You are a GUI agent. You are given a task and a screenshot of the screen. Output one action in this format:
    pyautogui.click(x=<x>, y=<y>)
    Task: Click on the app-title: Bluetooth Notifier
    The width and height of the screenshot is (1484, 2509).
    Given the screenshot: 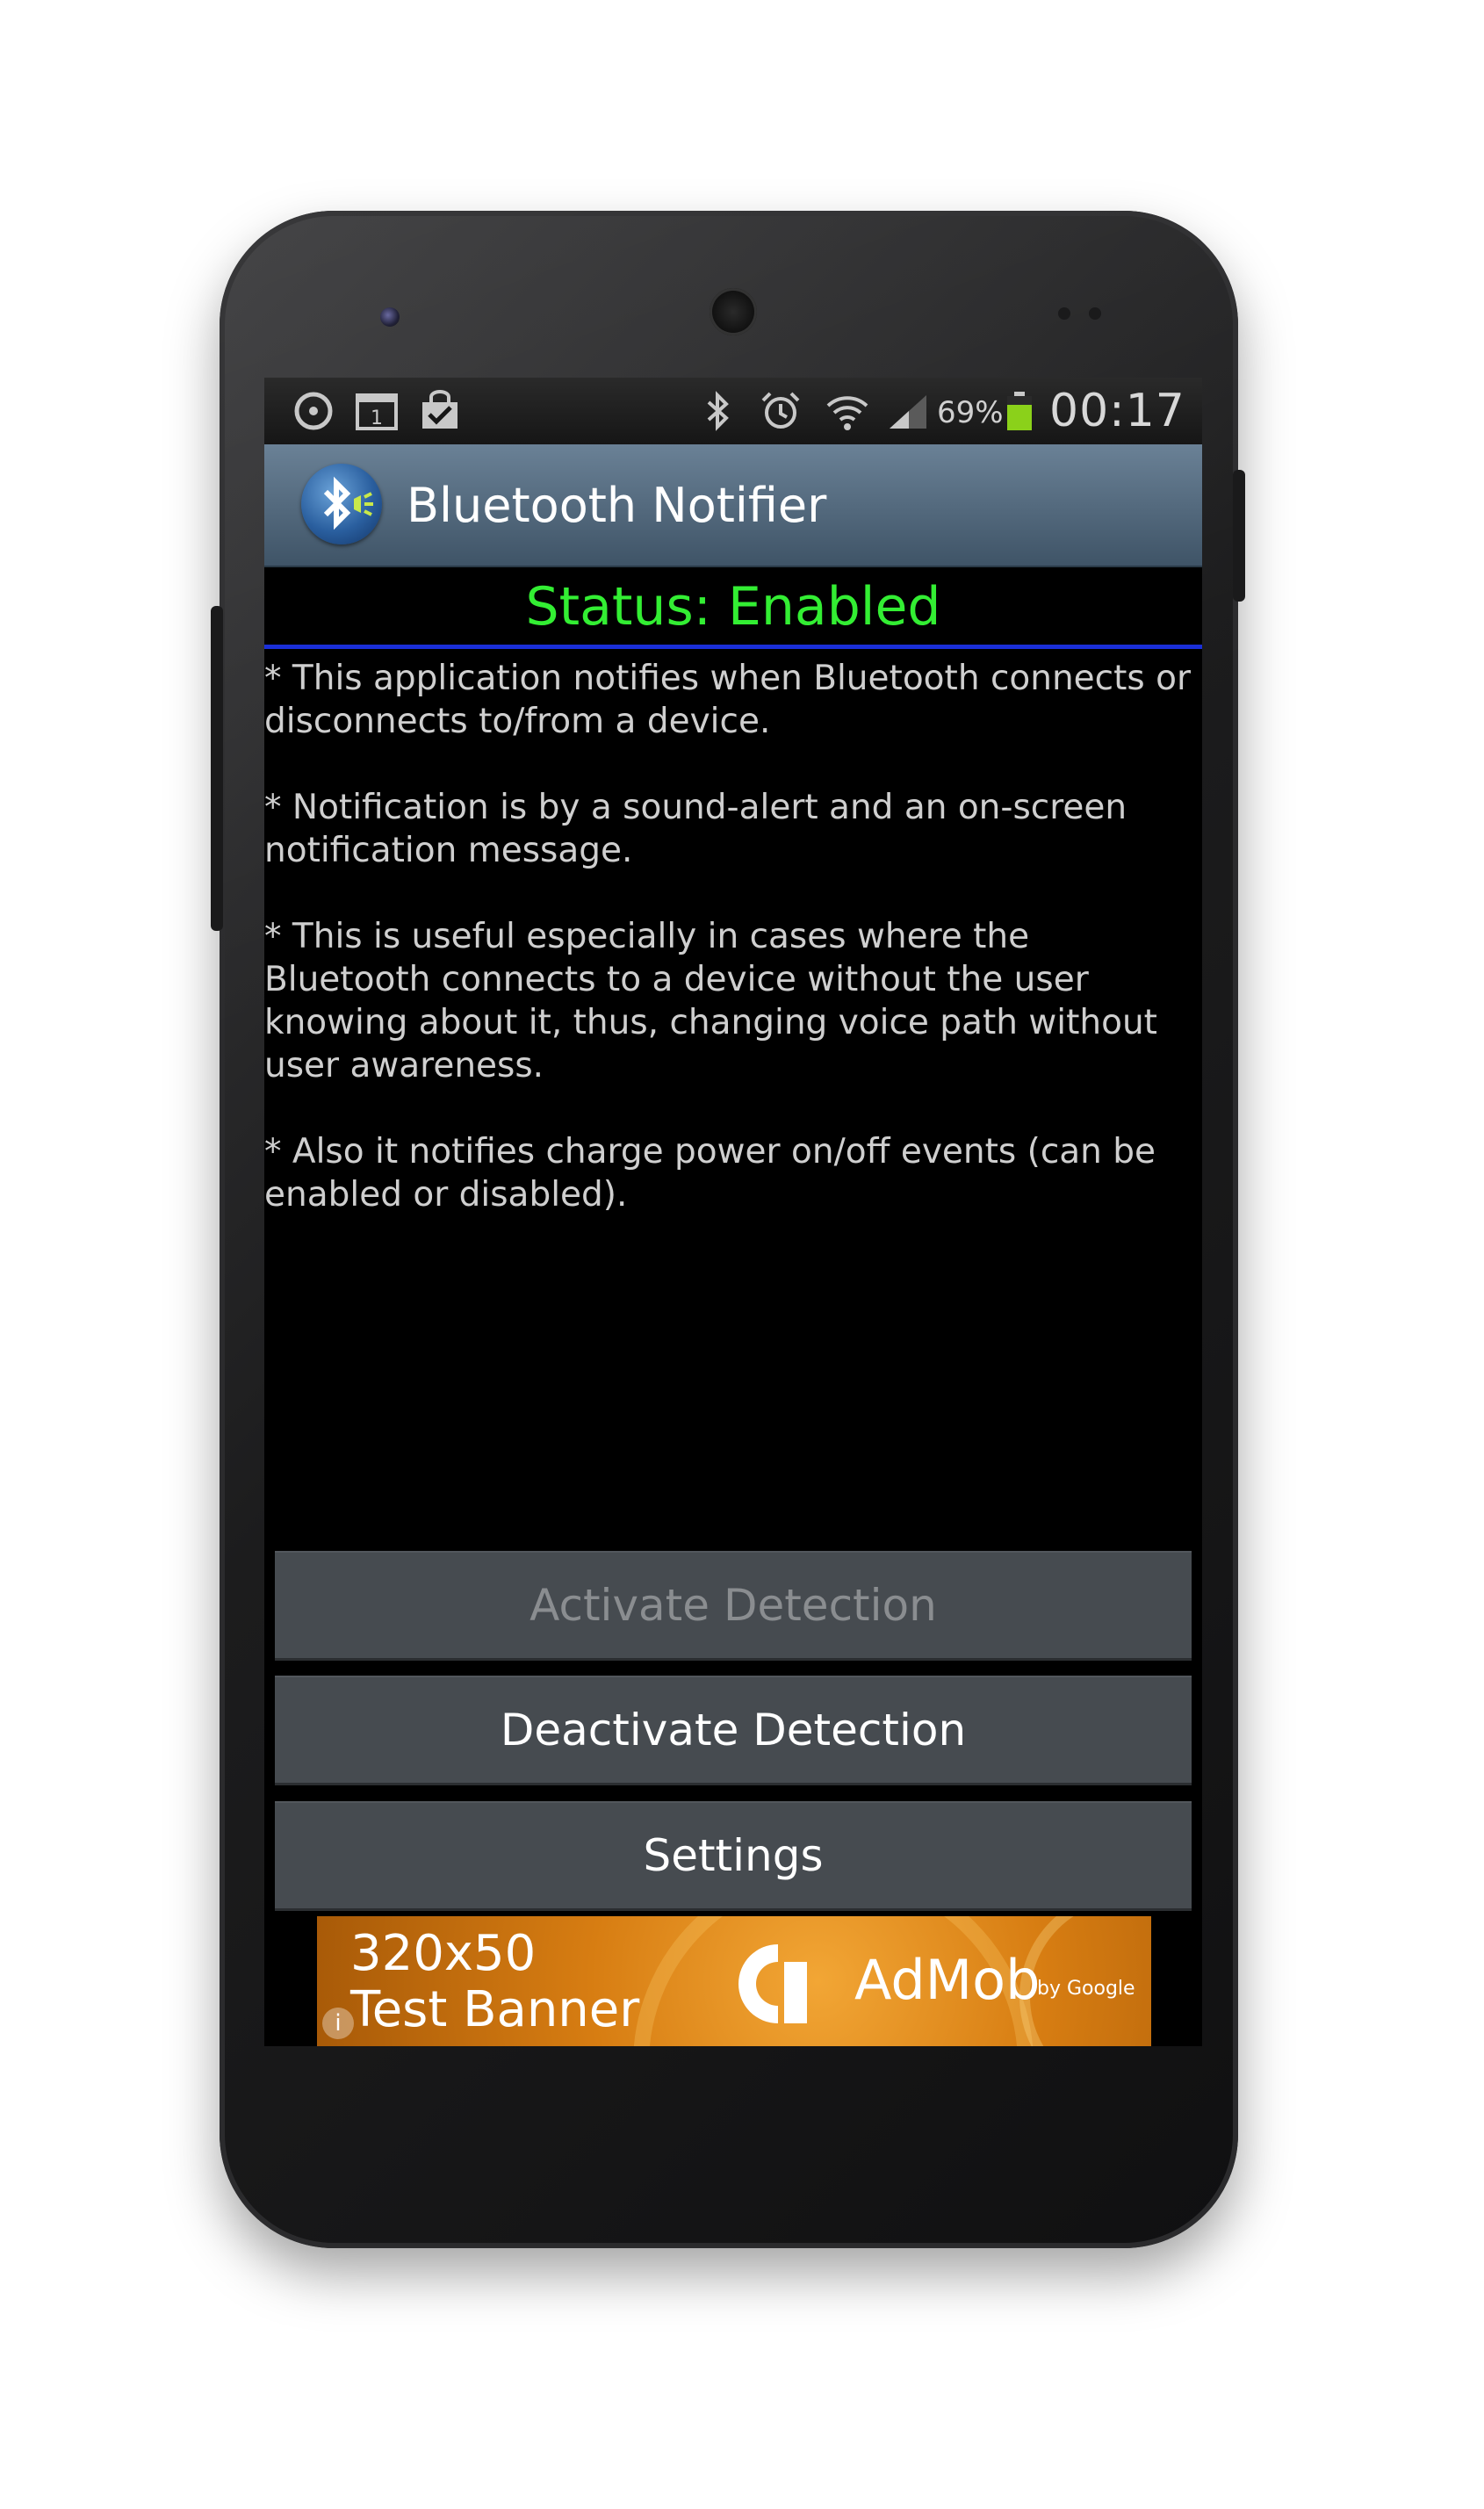 What is the action you would take?
    pyautogui.click(x=617, y=505)
    